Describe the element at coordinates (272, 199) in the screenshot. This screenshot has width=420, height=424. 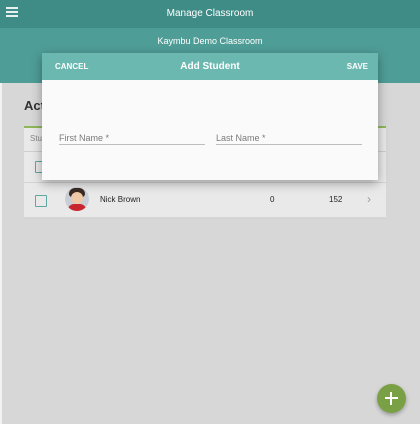
I see `student-value-a: 0` at that location.